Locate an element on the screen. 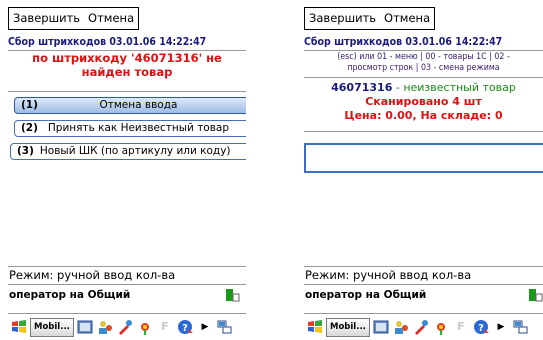  option-accept-unknown-button: (2) Принять как Неизвестный товар is located at coordinates (130, 128).